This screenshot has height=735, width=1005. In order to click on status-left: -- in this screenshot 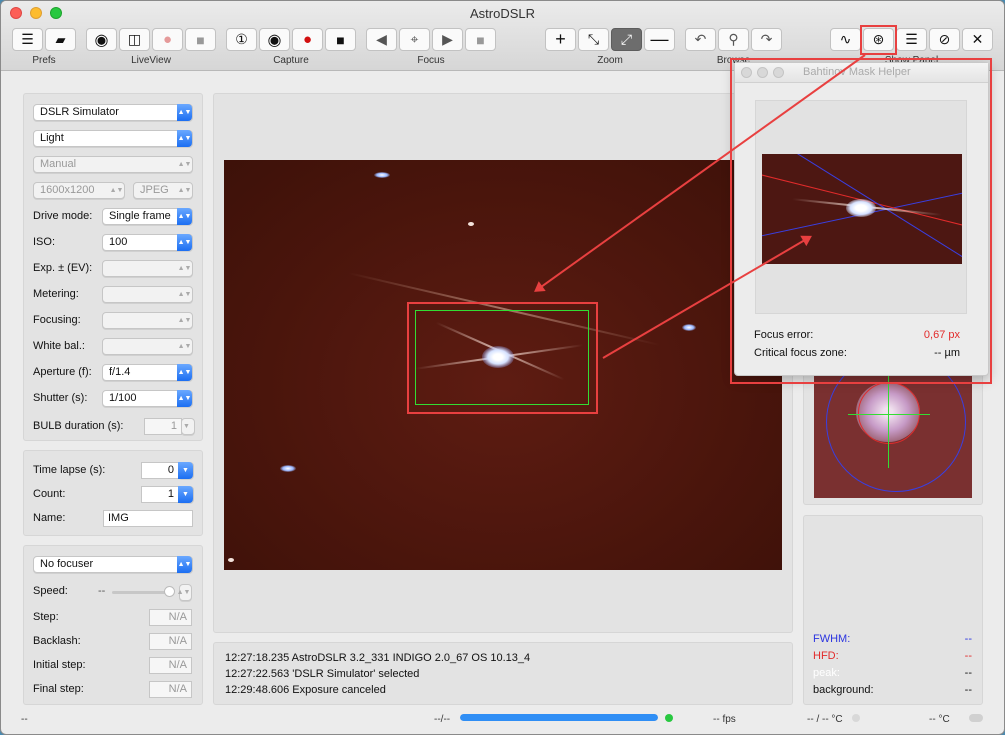, I will do `click(24, 719)`.